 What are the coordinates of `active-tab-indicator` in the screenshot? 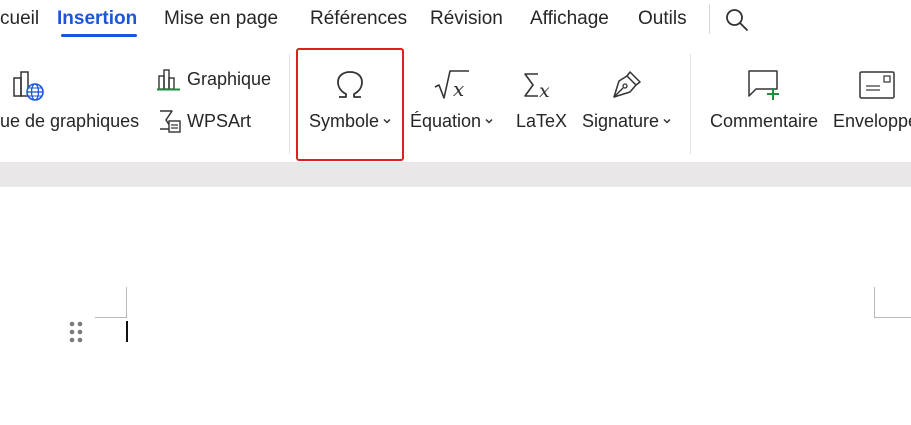 It's located at (99, 35).